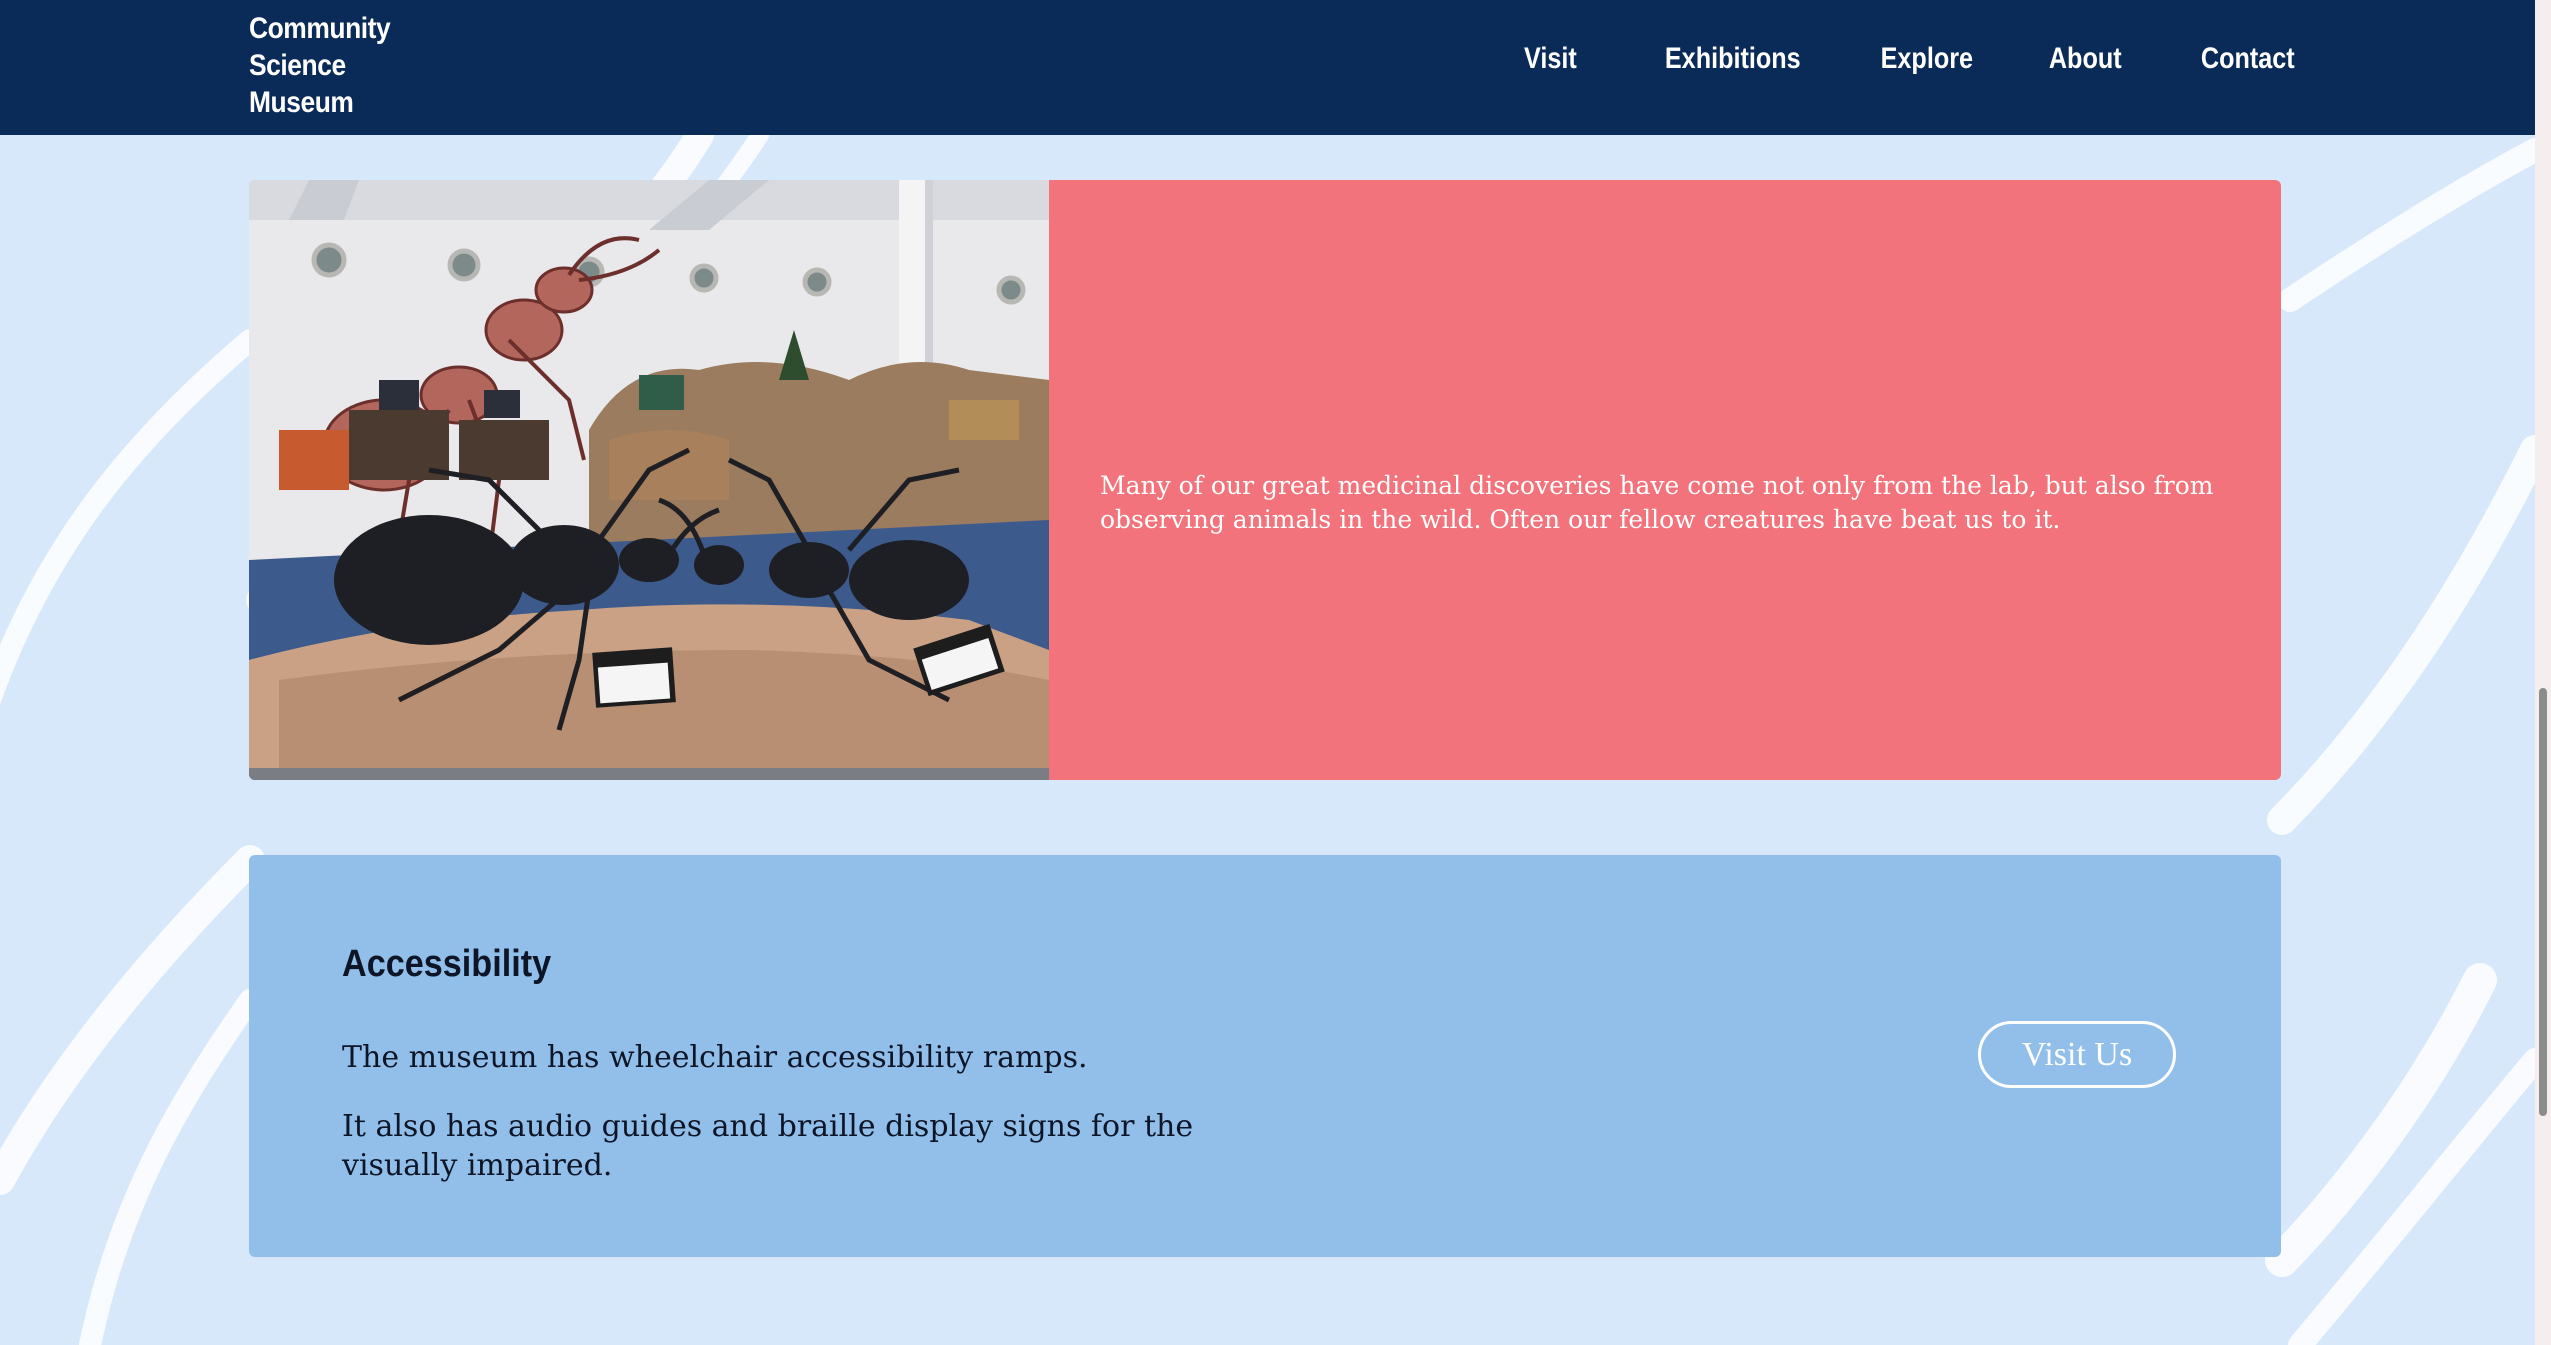  Describe the element at coordinates (1873, 59) in the screenshot. I see `main-nav: Visit Exhibitions Explore About Contact` at that location.